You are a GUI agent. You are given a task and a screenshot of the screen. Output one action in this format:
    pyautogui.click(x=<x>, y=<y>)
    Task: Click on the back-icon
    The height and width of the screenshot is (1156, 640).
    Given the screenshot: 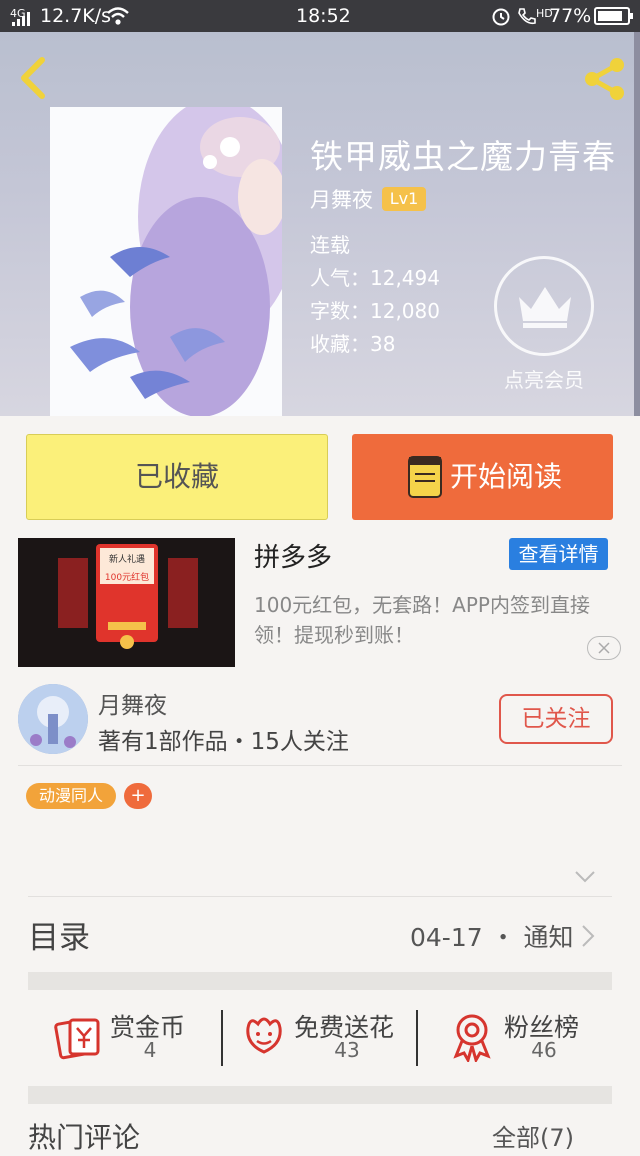 What is the action you would take?
    pyautogui.click(x=33, y=78)
    